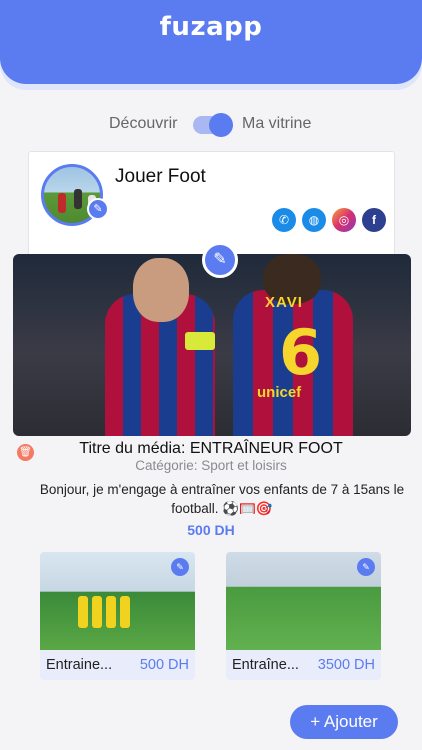  What do you see at coordinates (303, 665) in the screenshot?
I see `product-info: Entraîne... 3500 DH` at bounding box center [303, 665].